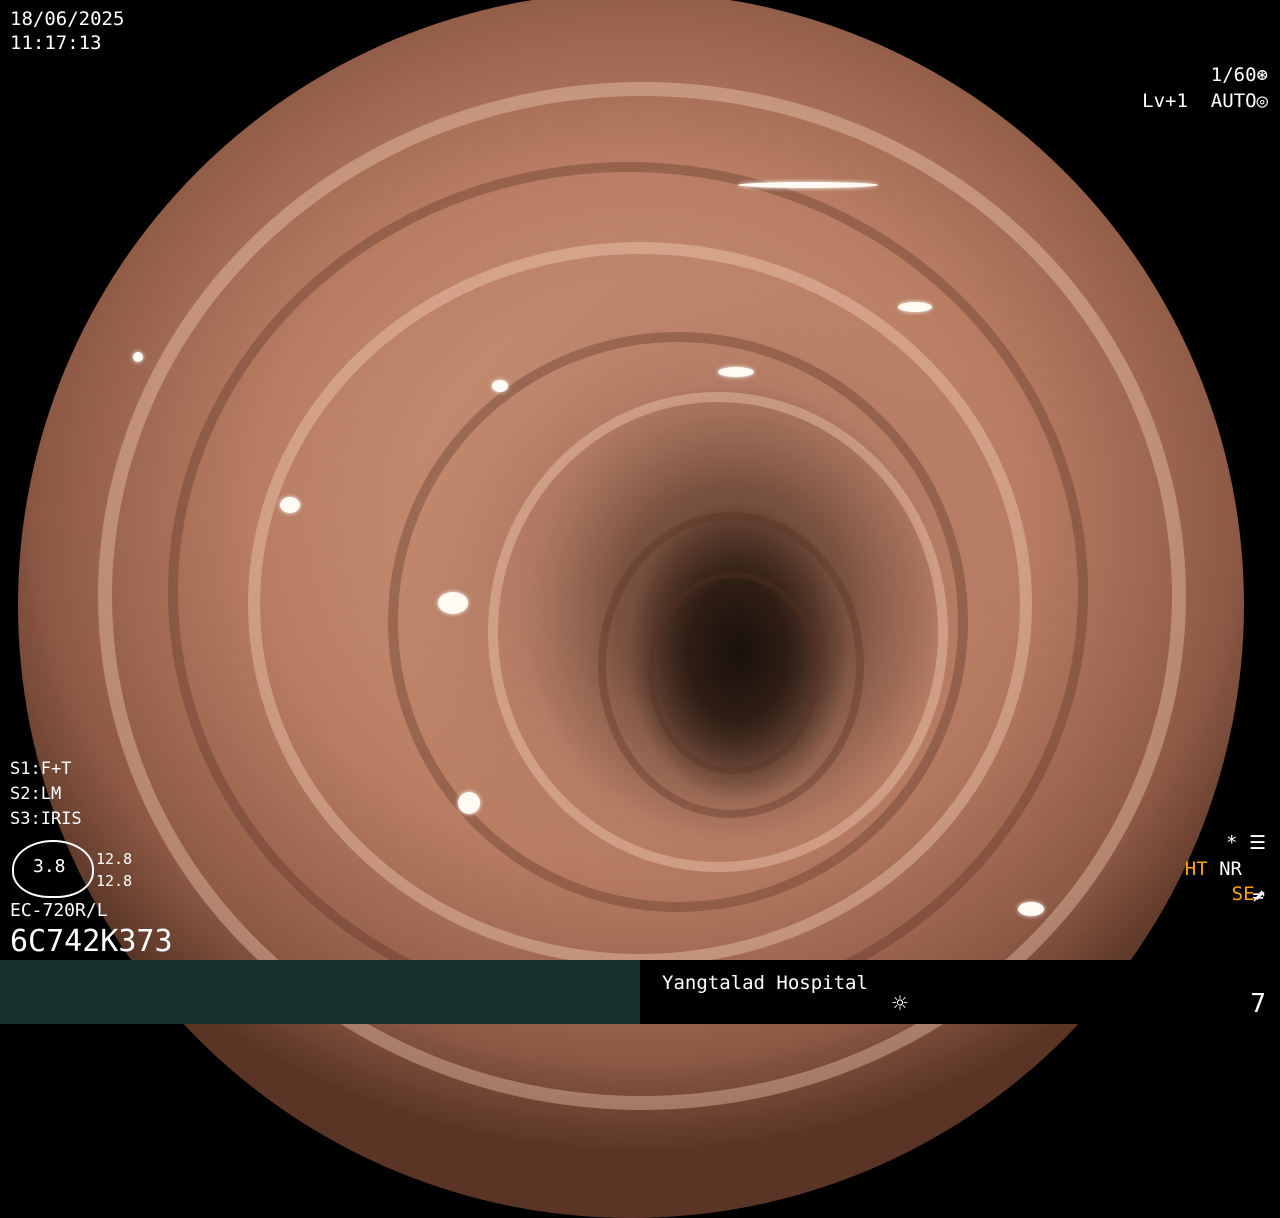 The width and height of the screenshot is (1280, 1218). I want to click on hospital-name: Yangtalad Hospital, so click(765, 983).